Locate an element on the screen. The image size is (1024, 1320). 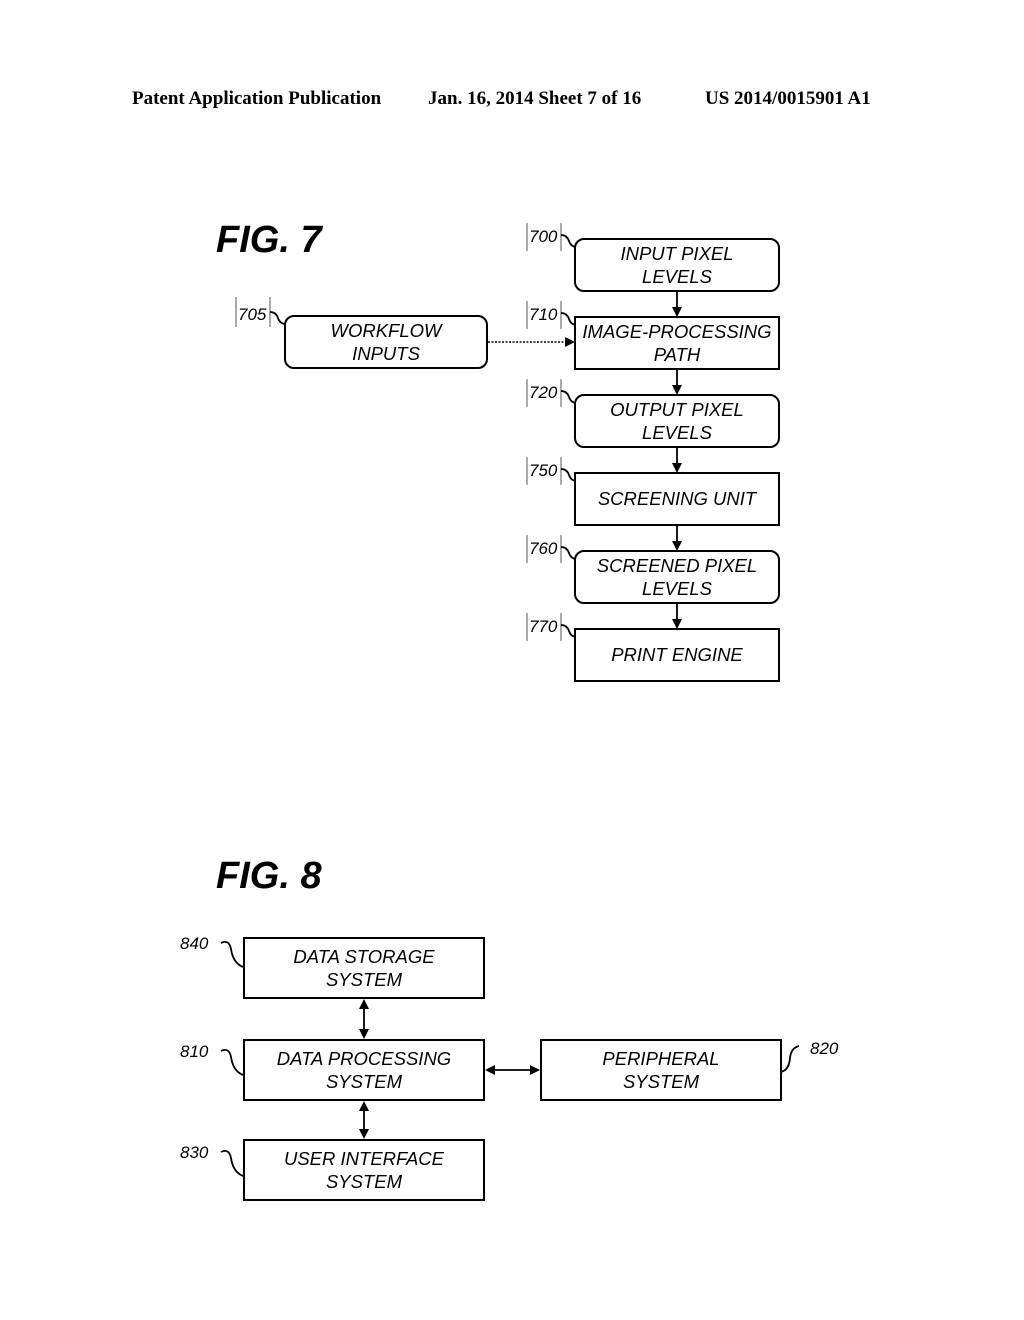
fig8-title: FIG. 8 is located at coordinates (269, 876).